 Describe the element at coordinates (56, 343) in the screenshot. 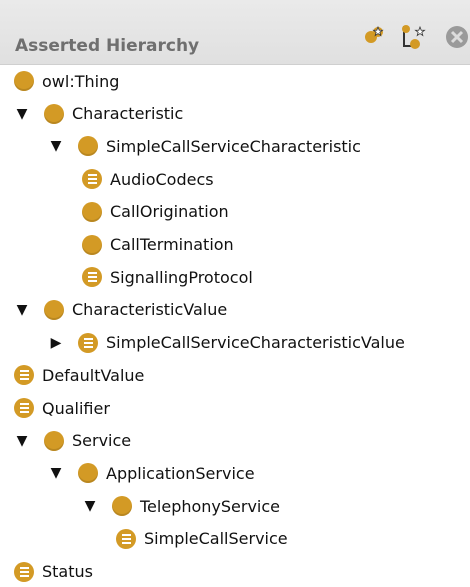

I see `collapsed-arrow-icon: ▶` at that location.